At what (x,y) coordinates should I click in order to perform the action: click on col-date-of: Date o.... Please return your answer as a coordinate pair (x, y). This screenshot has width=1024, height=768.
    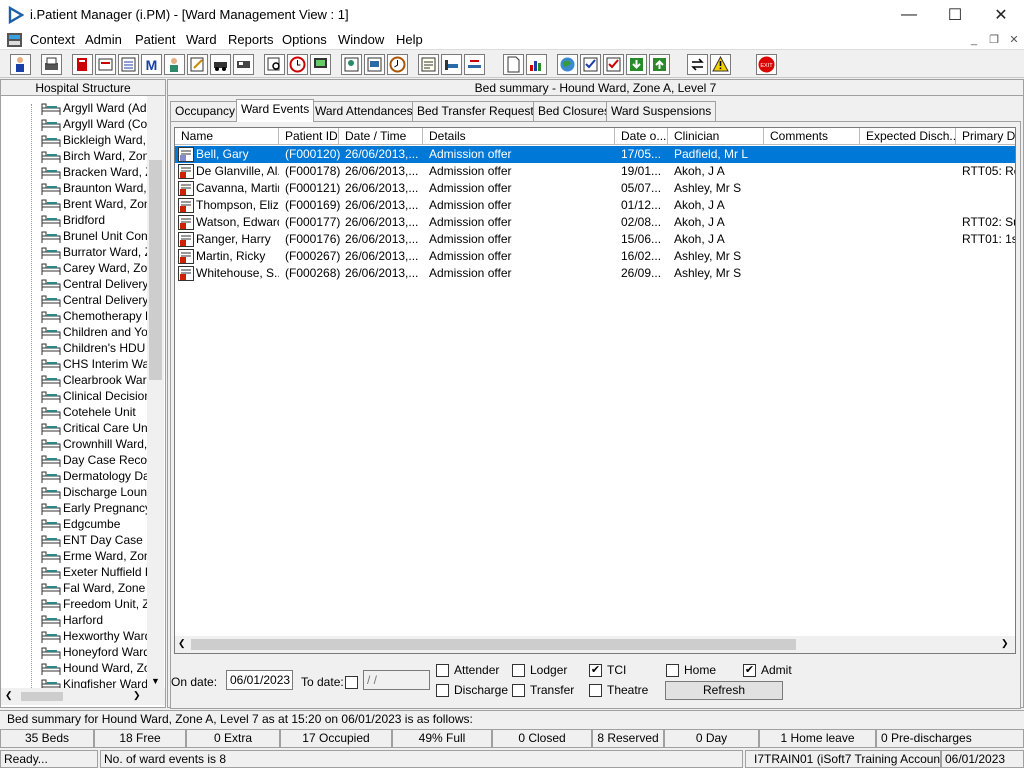
    Looking at the image, I should click on (641, 136).